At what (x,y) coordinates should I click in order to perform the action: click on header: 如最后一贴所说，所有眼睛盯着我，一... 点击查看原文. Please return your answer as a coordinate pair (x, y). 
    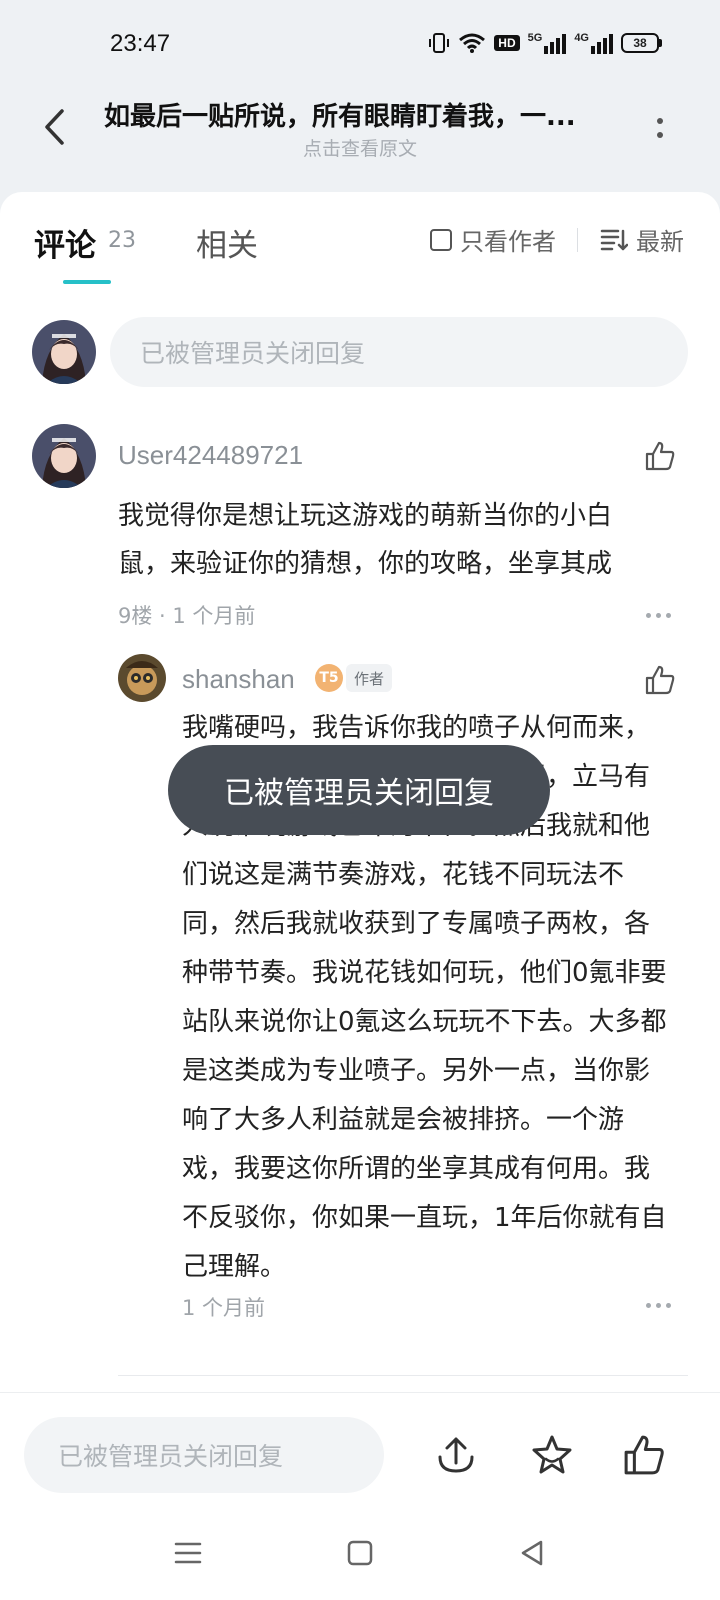
    Looking at the image, I should click on (360, 142).